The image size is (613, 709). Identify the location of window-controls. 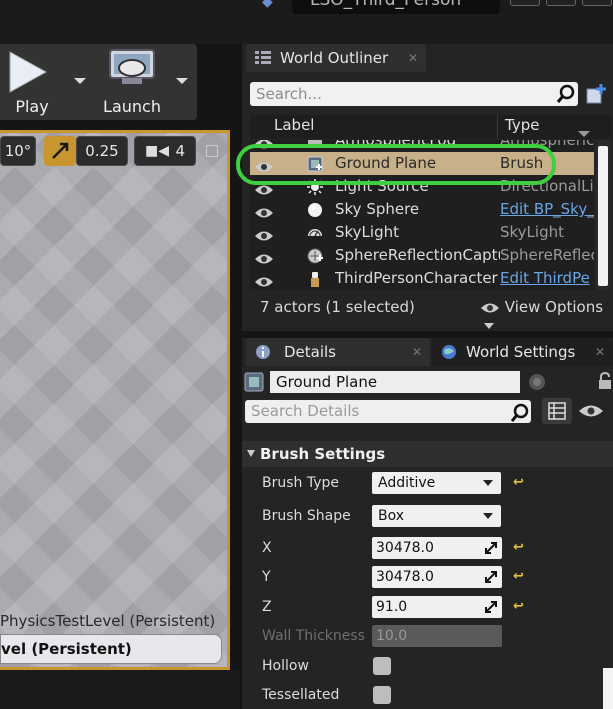
(560, 3).